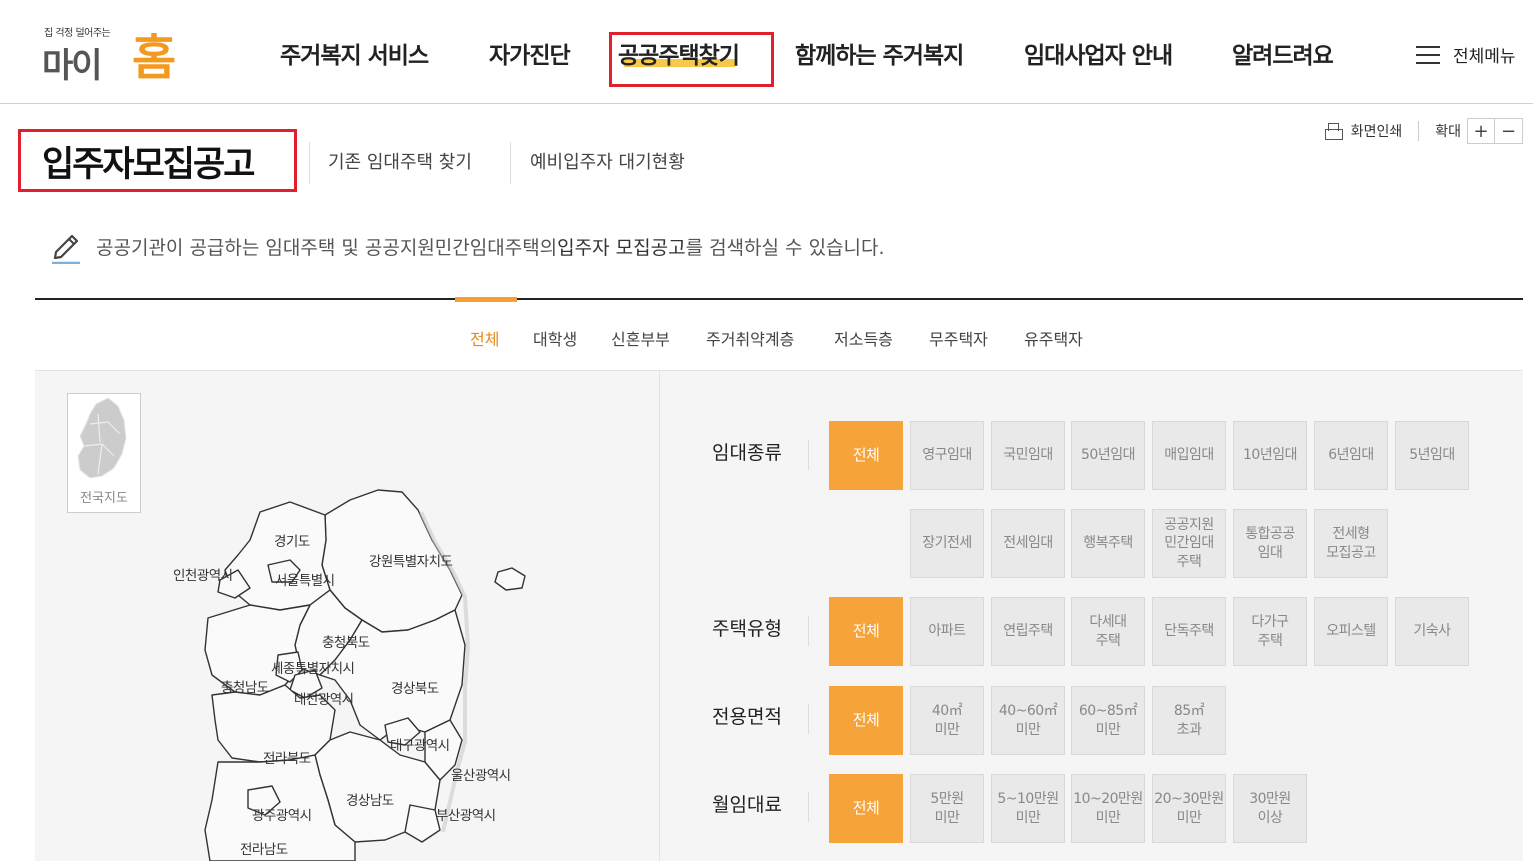 This screenshot has height=861, width=1533. I want to click on rent-option: 5~10만원 미만, so click(1028, 808).